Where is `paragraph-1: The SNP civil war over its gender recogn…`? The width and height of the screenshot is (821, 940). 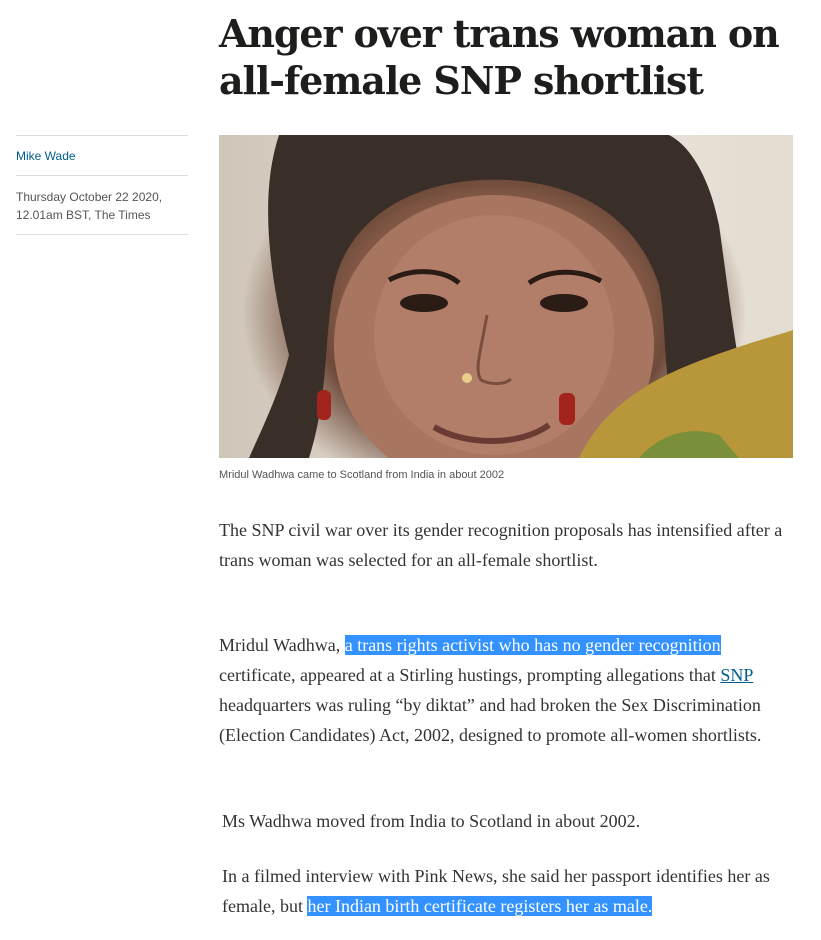
paragraph-1: The SNP civil war over its gender recogn… is located at coordinates (501, 545).